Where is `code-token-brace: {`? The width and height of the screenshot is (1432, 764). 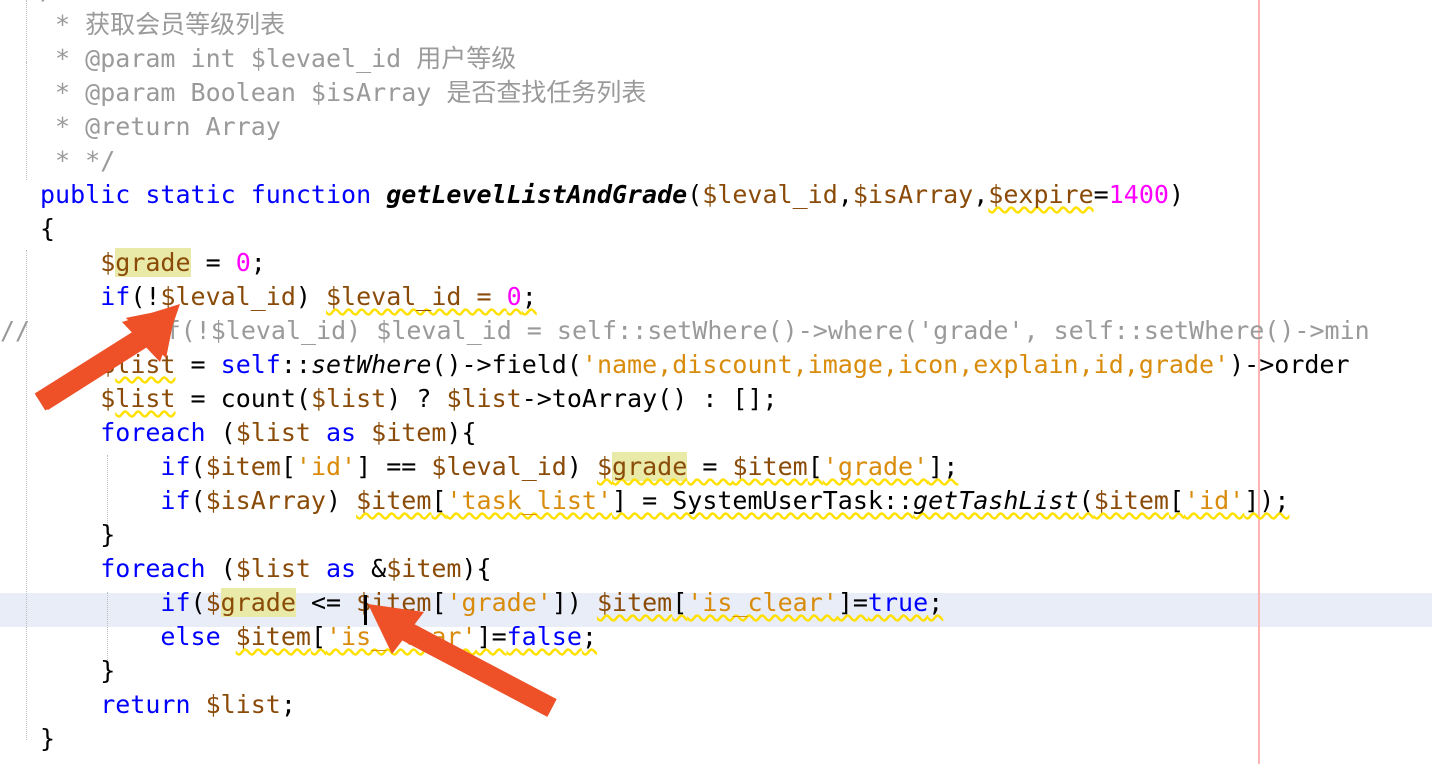 code-token-brace: { is located at coordinates (48, 228).